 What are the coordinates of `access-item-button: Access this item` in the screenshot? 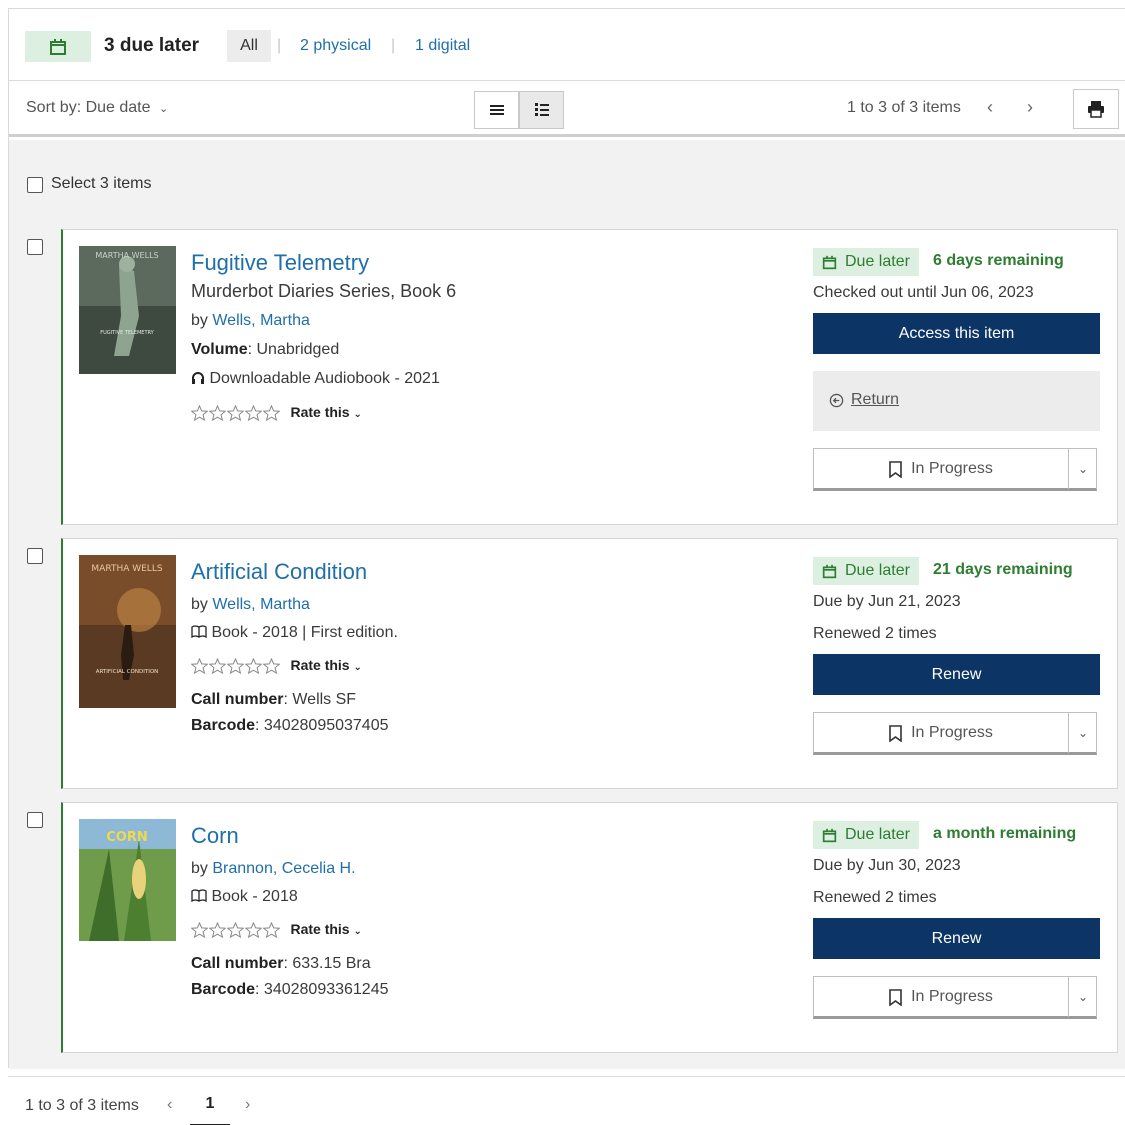 It's located at (956, 333).